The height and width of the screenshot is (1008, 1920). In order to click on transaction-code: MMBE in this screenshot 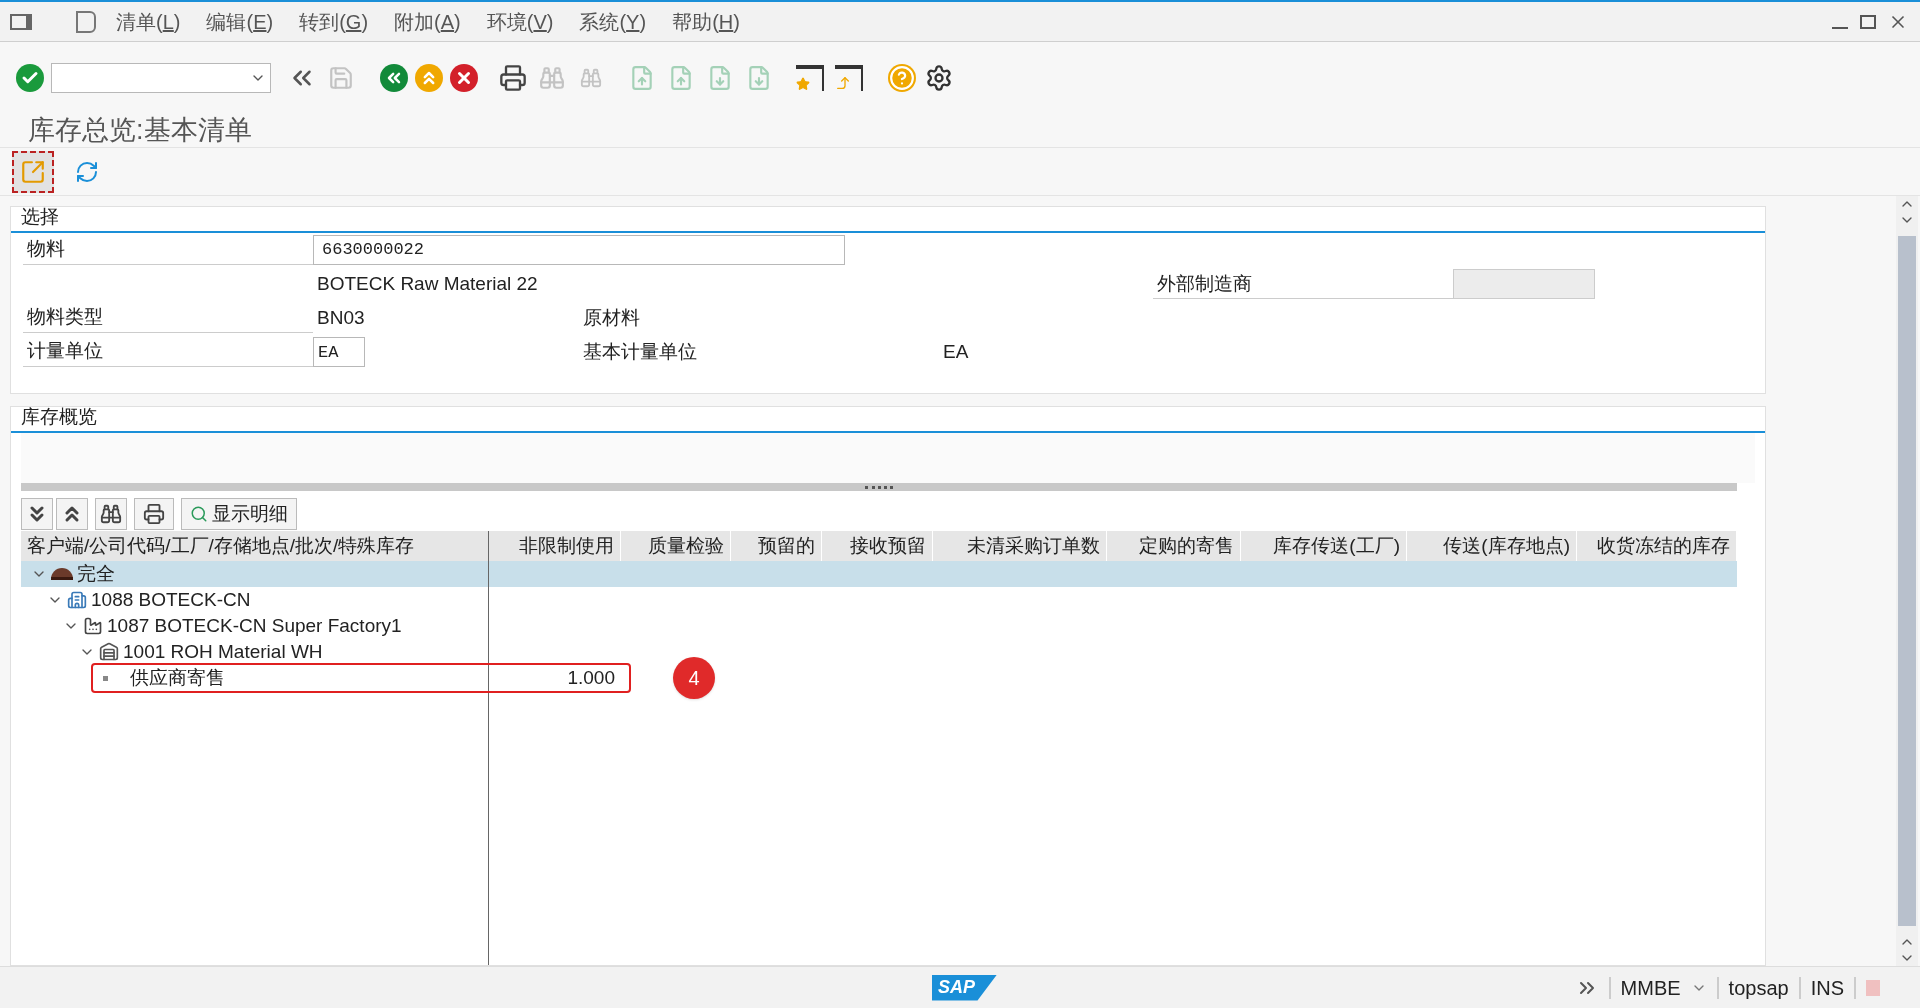, I will do `click(1650, 988)`.